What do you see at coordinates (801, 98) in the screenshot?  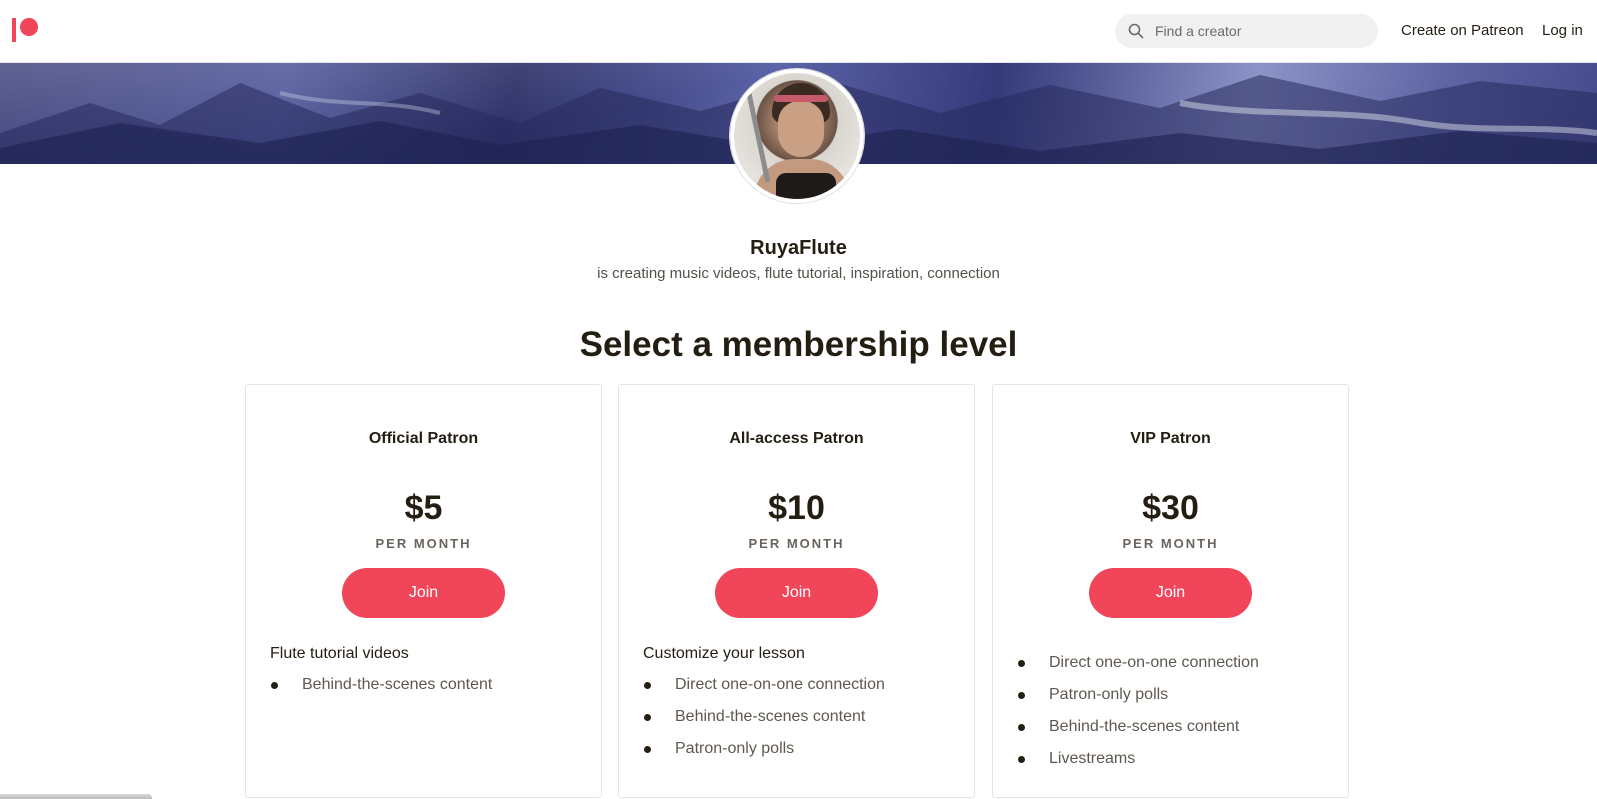 I see `avatar-headband` at bounding box center [801, 98].